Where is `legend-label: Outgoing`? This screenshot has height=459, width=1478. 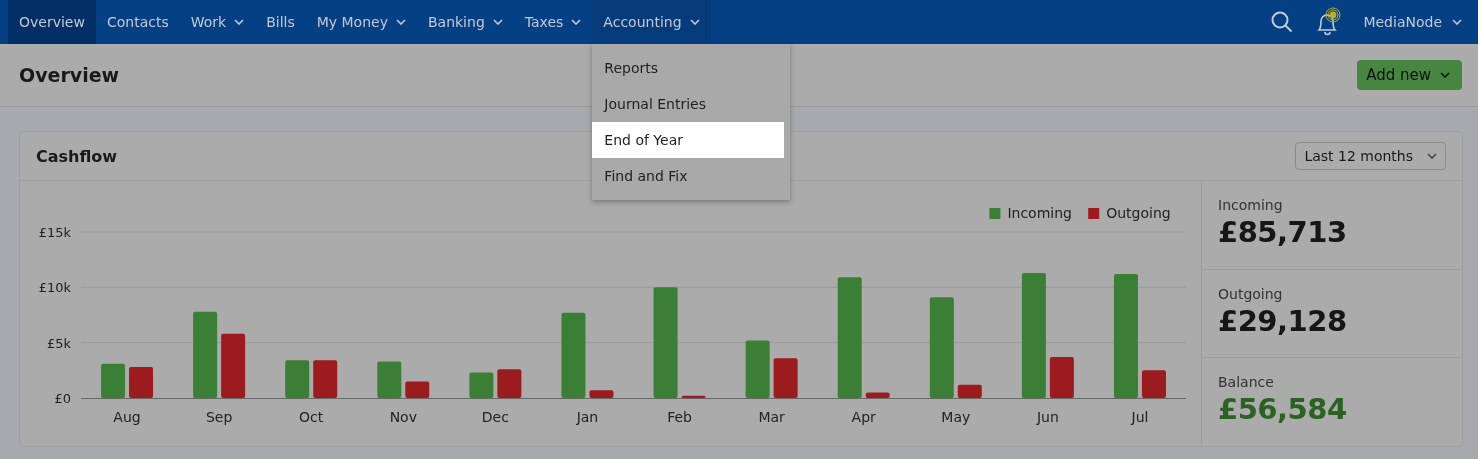
legend-label: Outgoing is located at coordinates (1138, 213).